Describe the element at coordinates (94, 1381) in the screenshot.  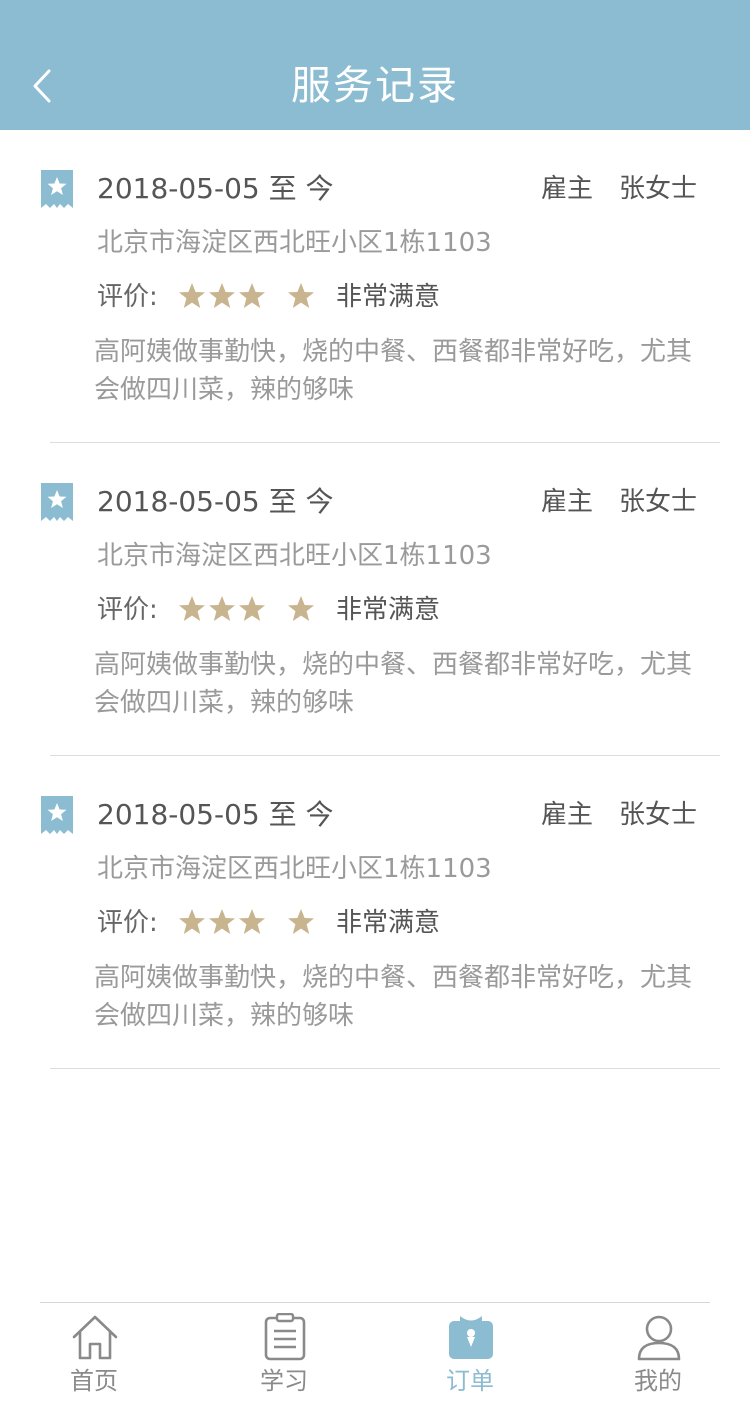
I see `tab-label: 首页` at that location.